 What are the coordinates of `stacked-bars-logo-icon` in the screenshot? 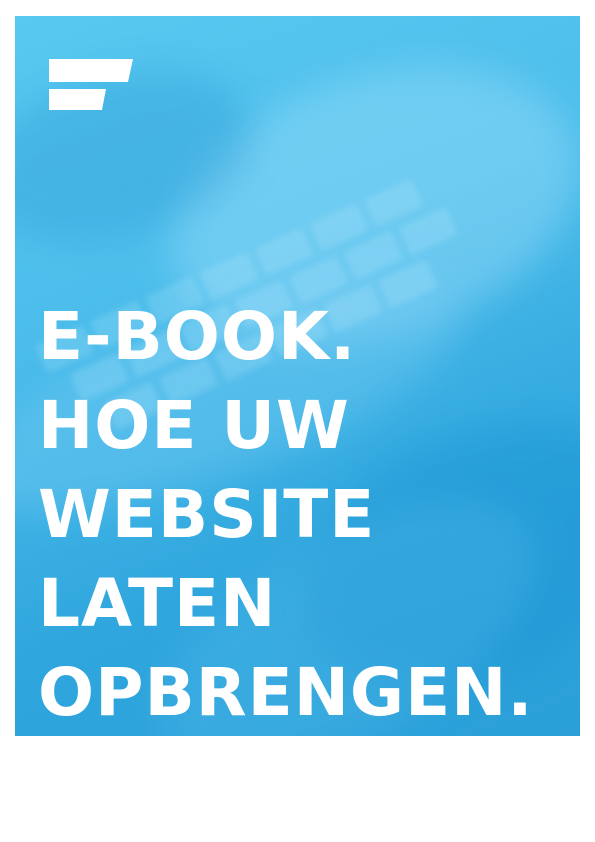 It's located at (91, 84).